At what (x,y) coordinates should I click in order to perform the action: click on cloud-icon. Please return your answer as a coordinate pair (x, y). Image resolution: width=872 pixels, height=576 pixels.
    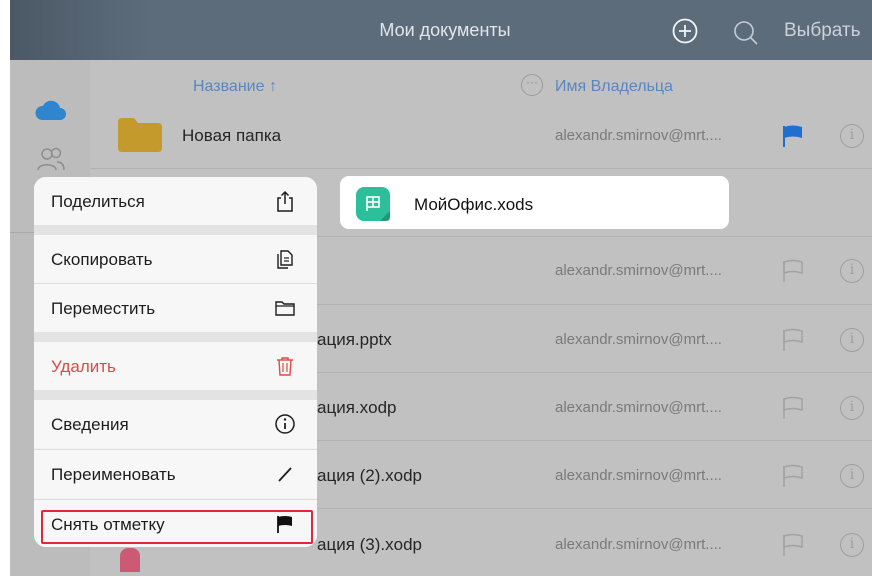
    Looking at the image, I should click on (50, 110).